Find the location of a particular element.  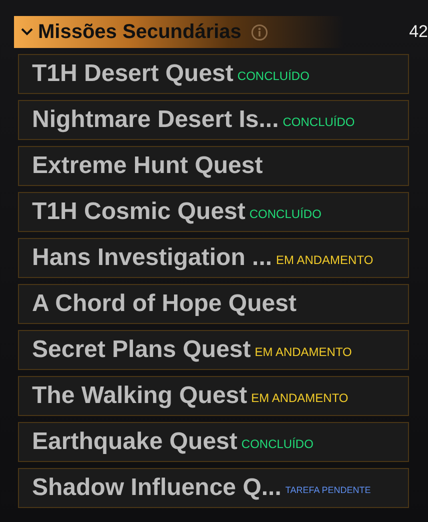

quest-name: Secret Plans Quest is located at coordinates (141, 350).